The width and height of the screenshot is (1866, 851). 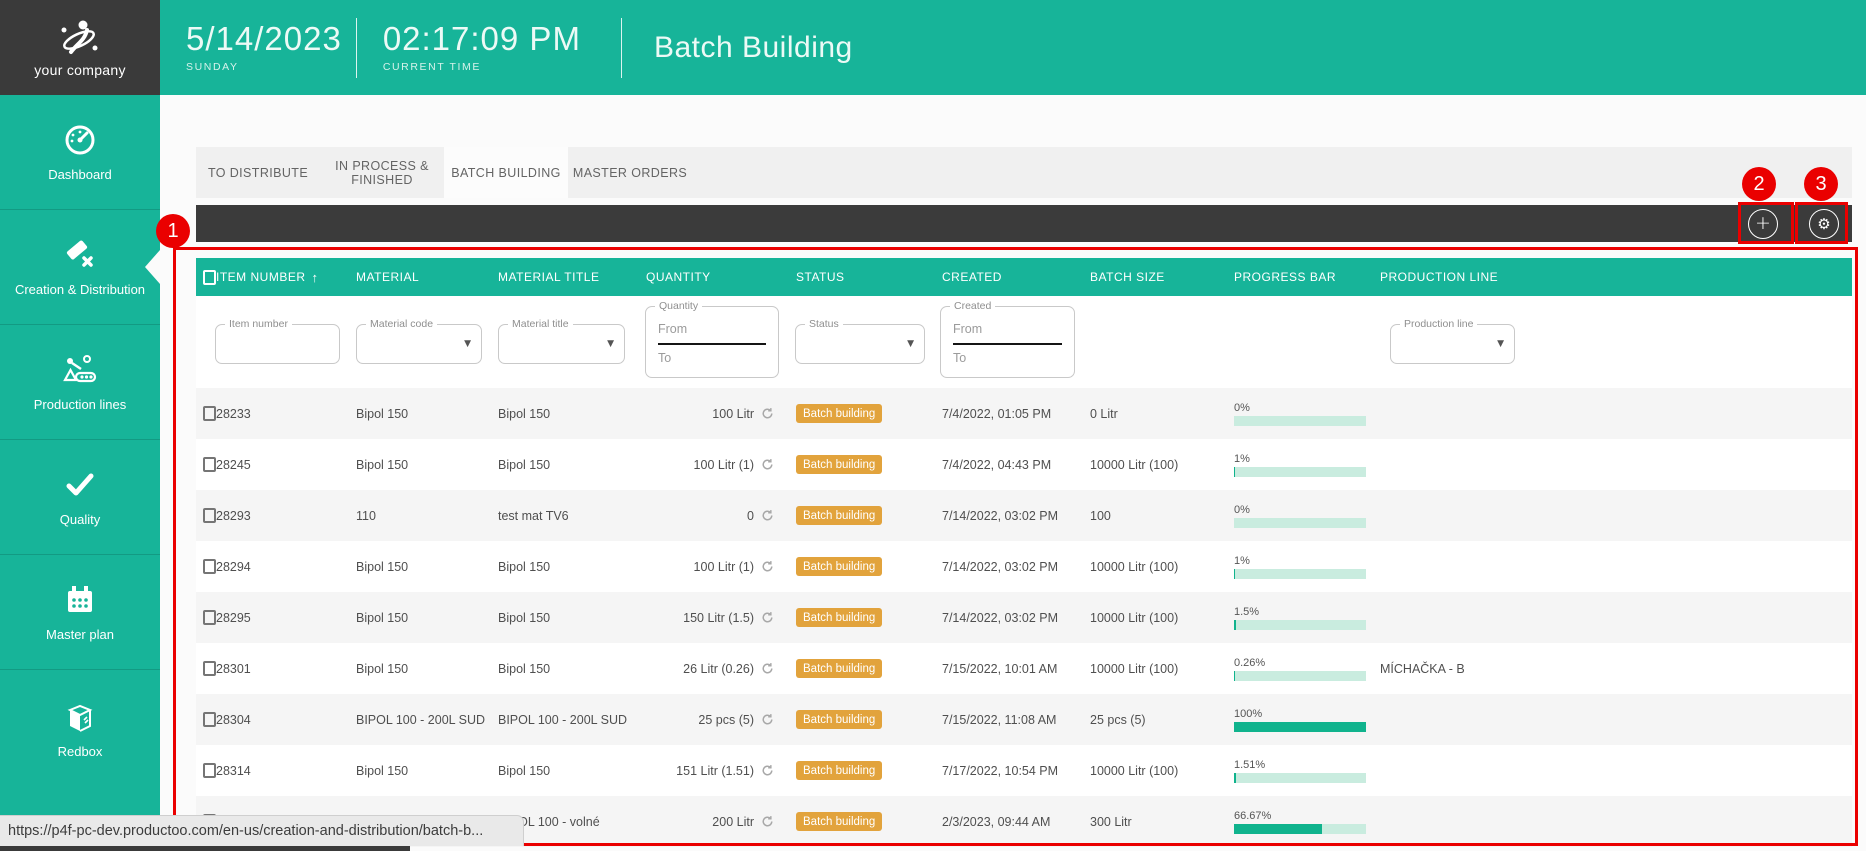 I want to click on cell-item-number: 28294, so click(x=233, y=566).